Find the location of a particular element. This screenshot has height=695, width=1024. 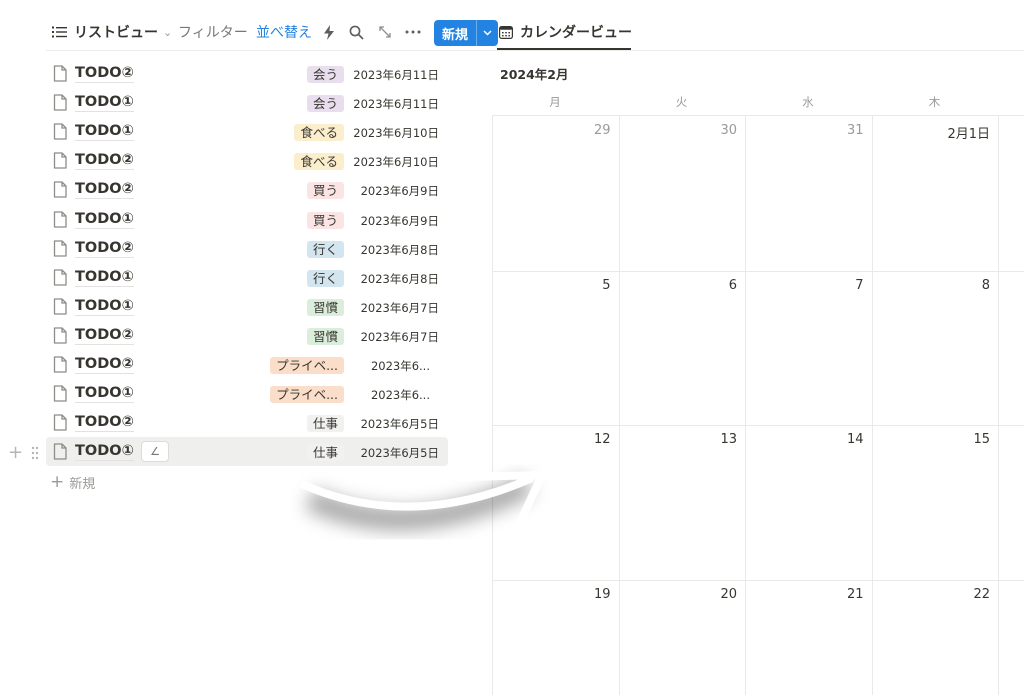

chevron-down-icon: ⌄ is located at coordinates (168, 32).